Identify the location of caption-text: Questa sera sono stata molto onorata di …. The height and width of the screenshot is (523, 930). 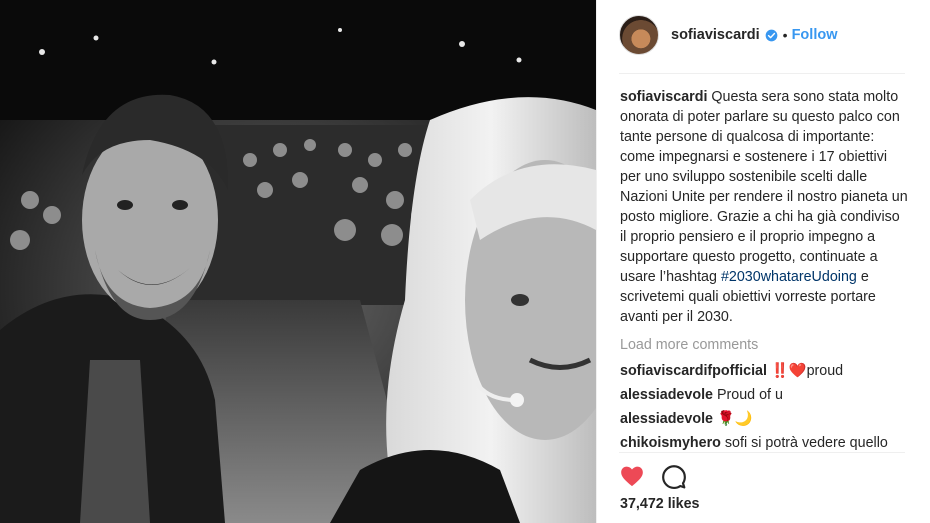
(764, 187).